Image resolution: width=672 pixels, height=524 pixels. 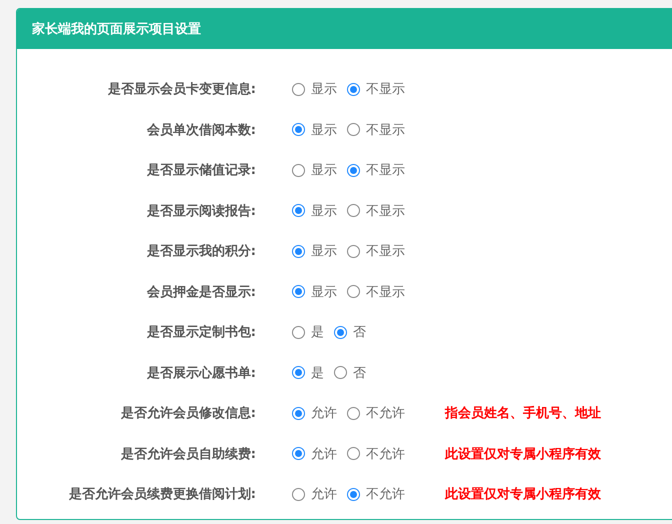 I want to click on setting-label: 是否显示会员卡变更信息:, so click(x=181, y=89).